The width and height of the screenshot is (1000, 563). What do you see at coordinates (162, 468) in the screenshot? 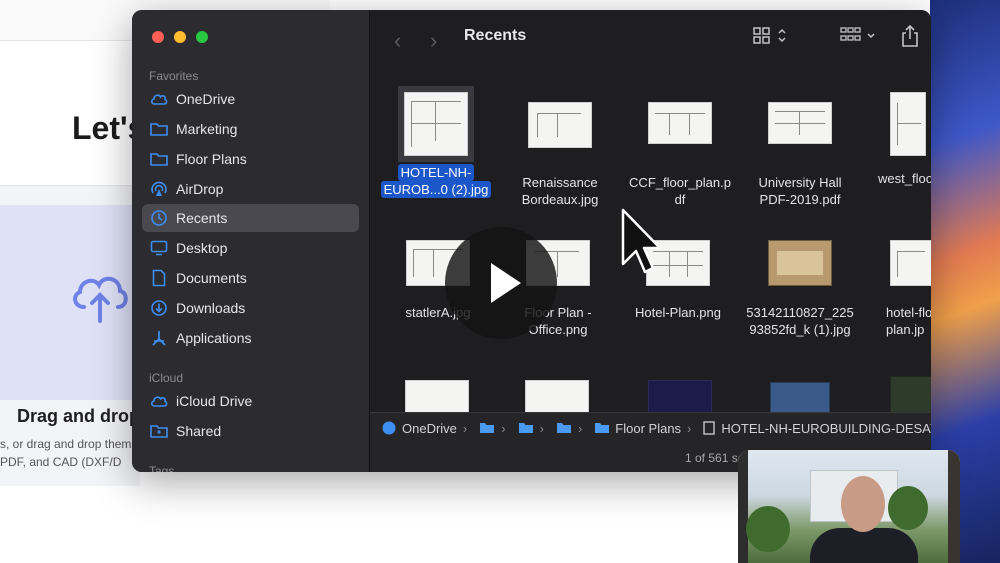
I see `tags-section-label: Tags` at bounding box center [162, 468].